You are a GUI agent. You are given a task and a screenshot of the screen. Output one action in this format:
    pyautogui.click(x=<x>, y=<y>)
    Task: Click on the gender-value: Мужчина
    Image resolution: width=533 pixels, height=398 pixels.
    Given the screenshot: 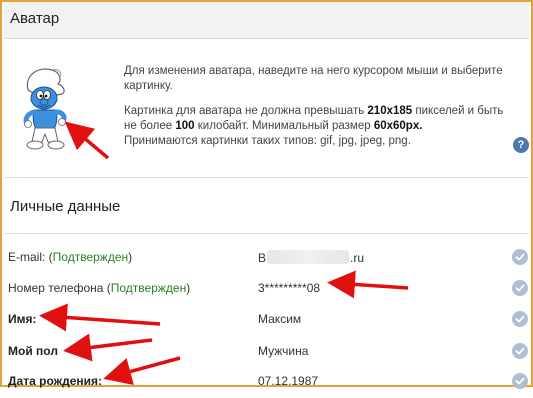 What is the action you would take?
    pyautogui.click(x=283, y=351)
    